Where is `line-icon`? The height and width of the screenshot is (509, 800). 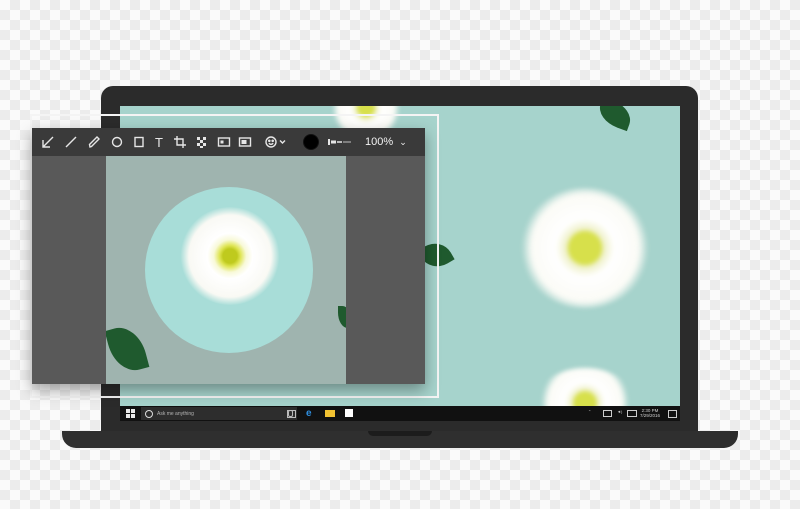
line-icon is located at coordinates (71, 142).